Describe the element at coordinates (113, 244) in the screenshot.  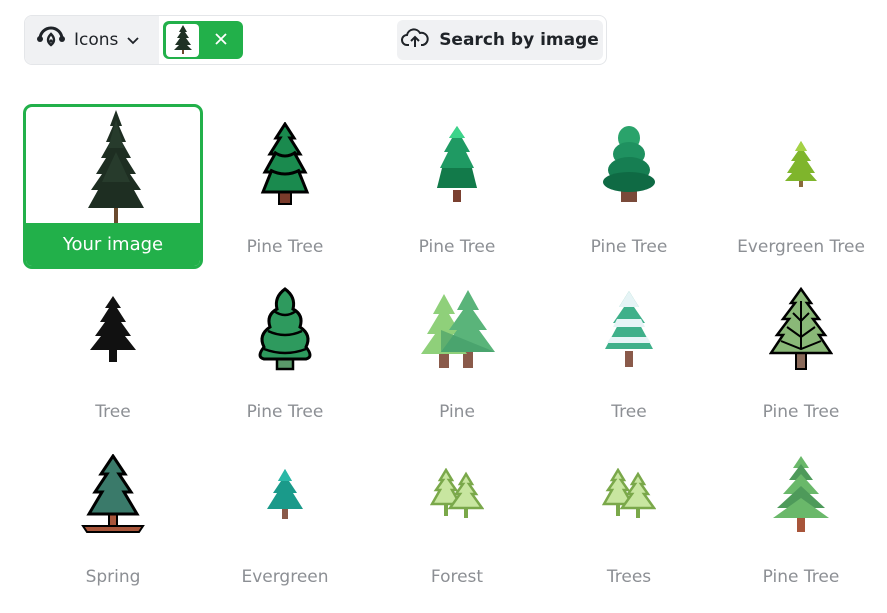
I see `your-image-label: Your image` at that location.